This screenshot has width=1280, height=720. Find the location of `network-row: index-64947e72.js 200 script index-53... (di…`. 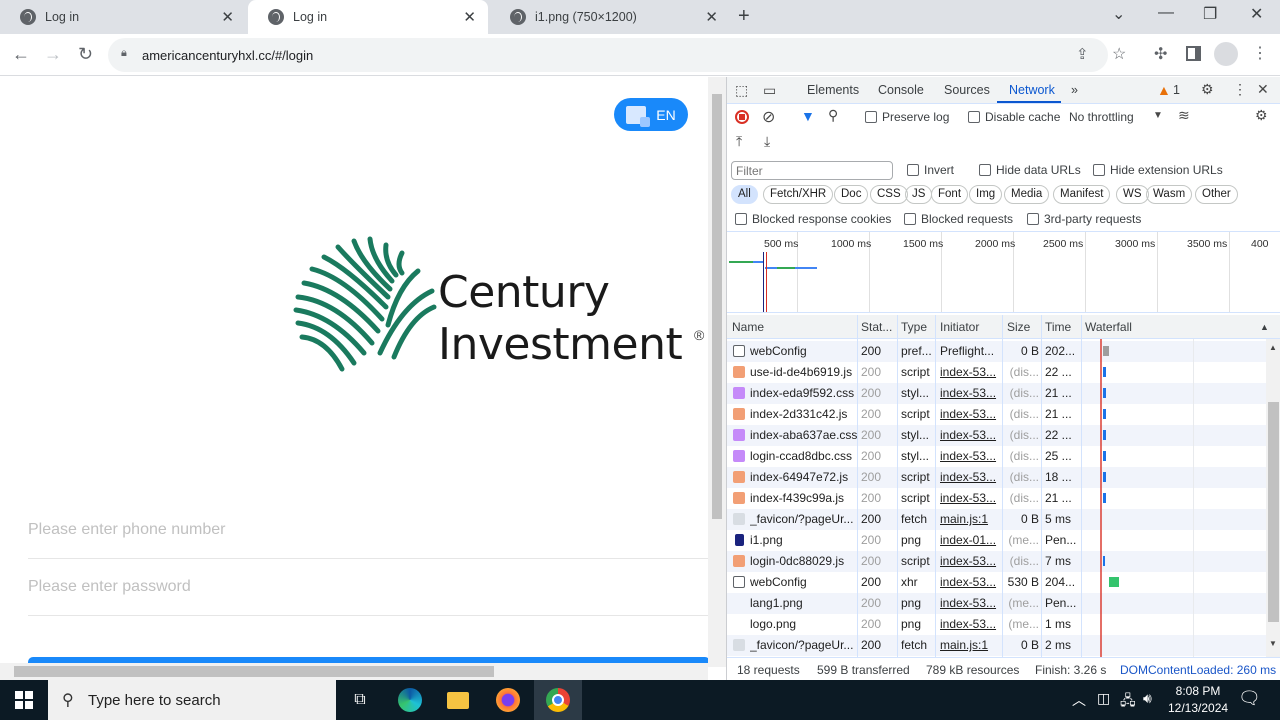

network-row: index-64947e72.js 200 script index-53... (di… is located at coordinates (997, 477).